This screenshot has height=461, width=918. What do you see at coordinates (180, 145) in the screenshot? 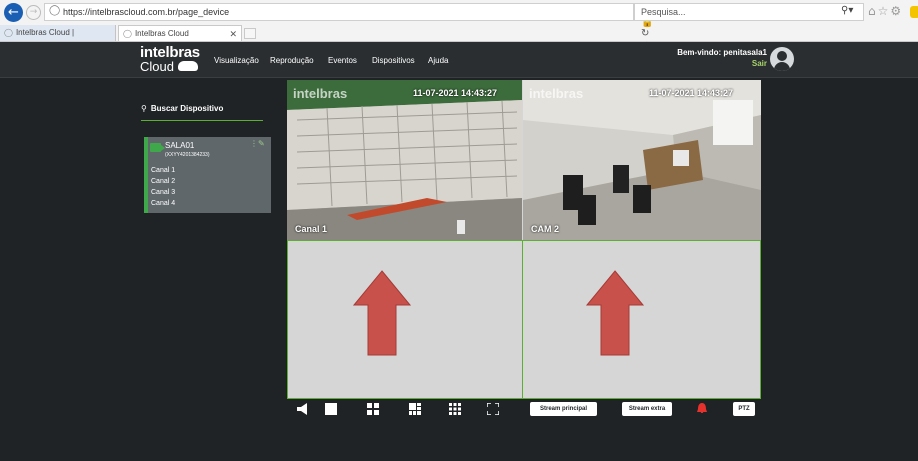
I see `device-name: SALA01` at bounding box center [180, 145].